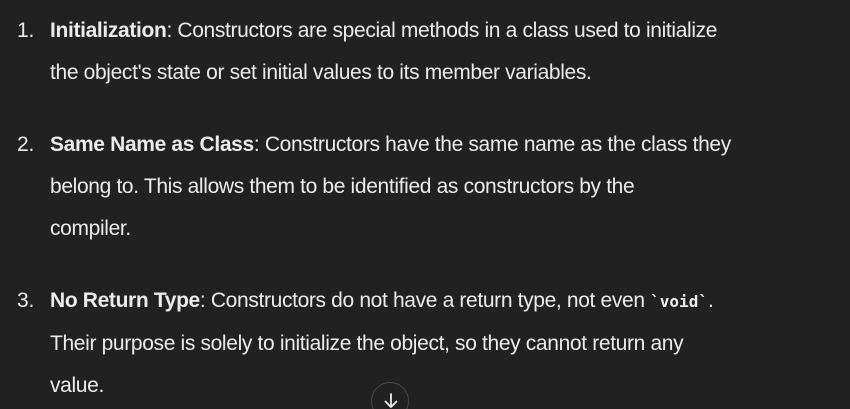 The height and width of the screenshot is (409, 850). Describe the element at coordinates (710, 300) in the screenshot. I see `description-text: .` at that location.